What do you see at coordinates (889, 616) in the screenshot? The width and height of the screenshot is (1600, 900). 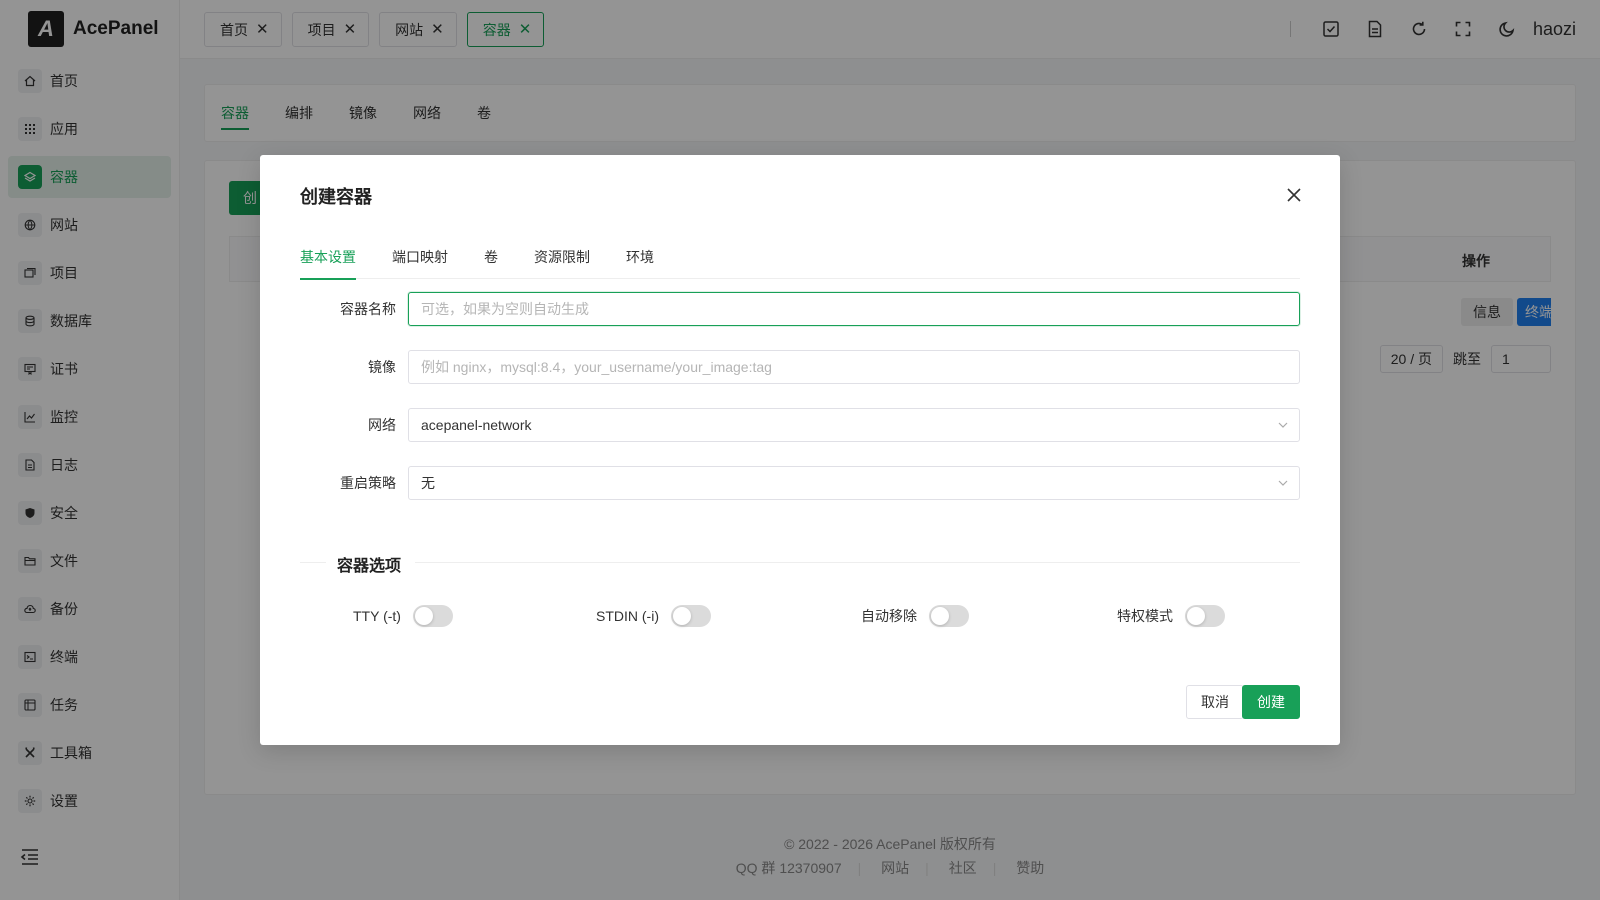 I see `auto-remove-label: 自动移除` at bounding box center [889, 616].